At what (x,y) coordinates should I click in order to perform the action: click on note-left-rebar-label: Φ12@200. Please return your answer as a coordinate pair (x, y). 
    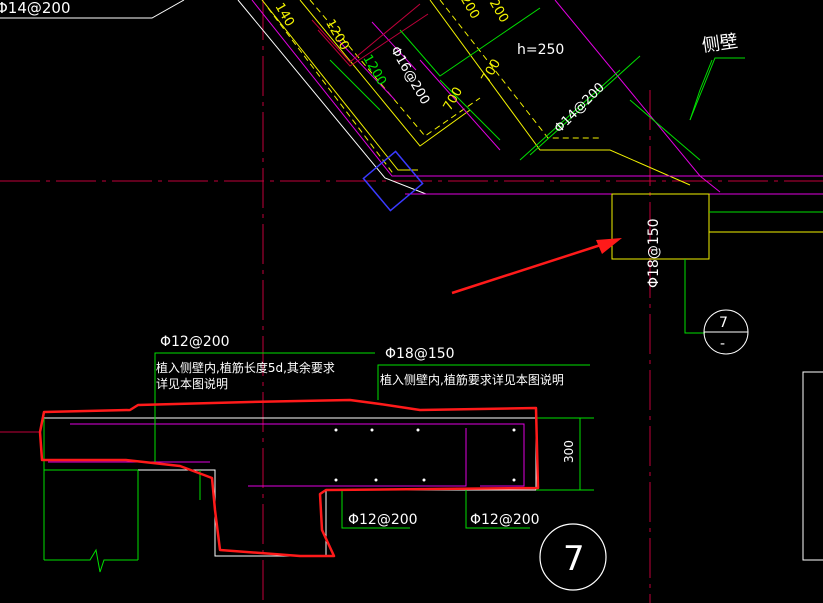
    Looking at the image, I should click on (195, 342).